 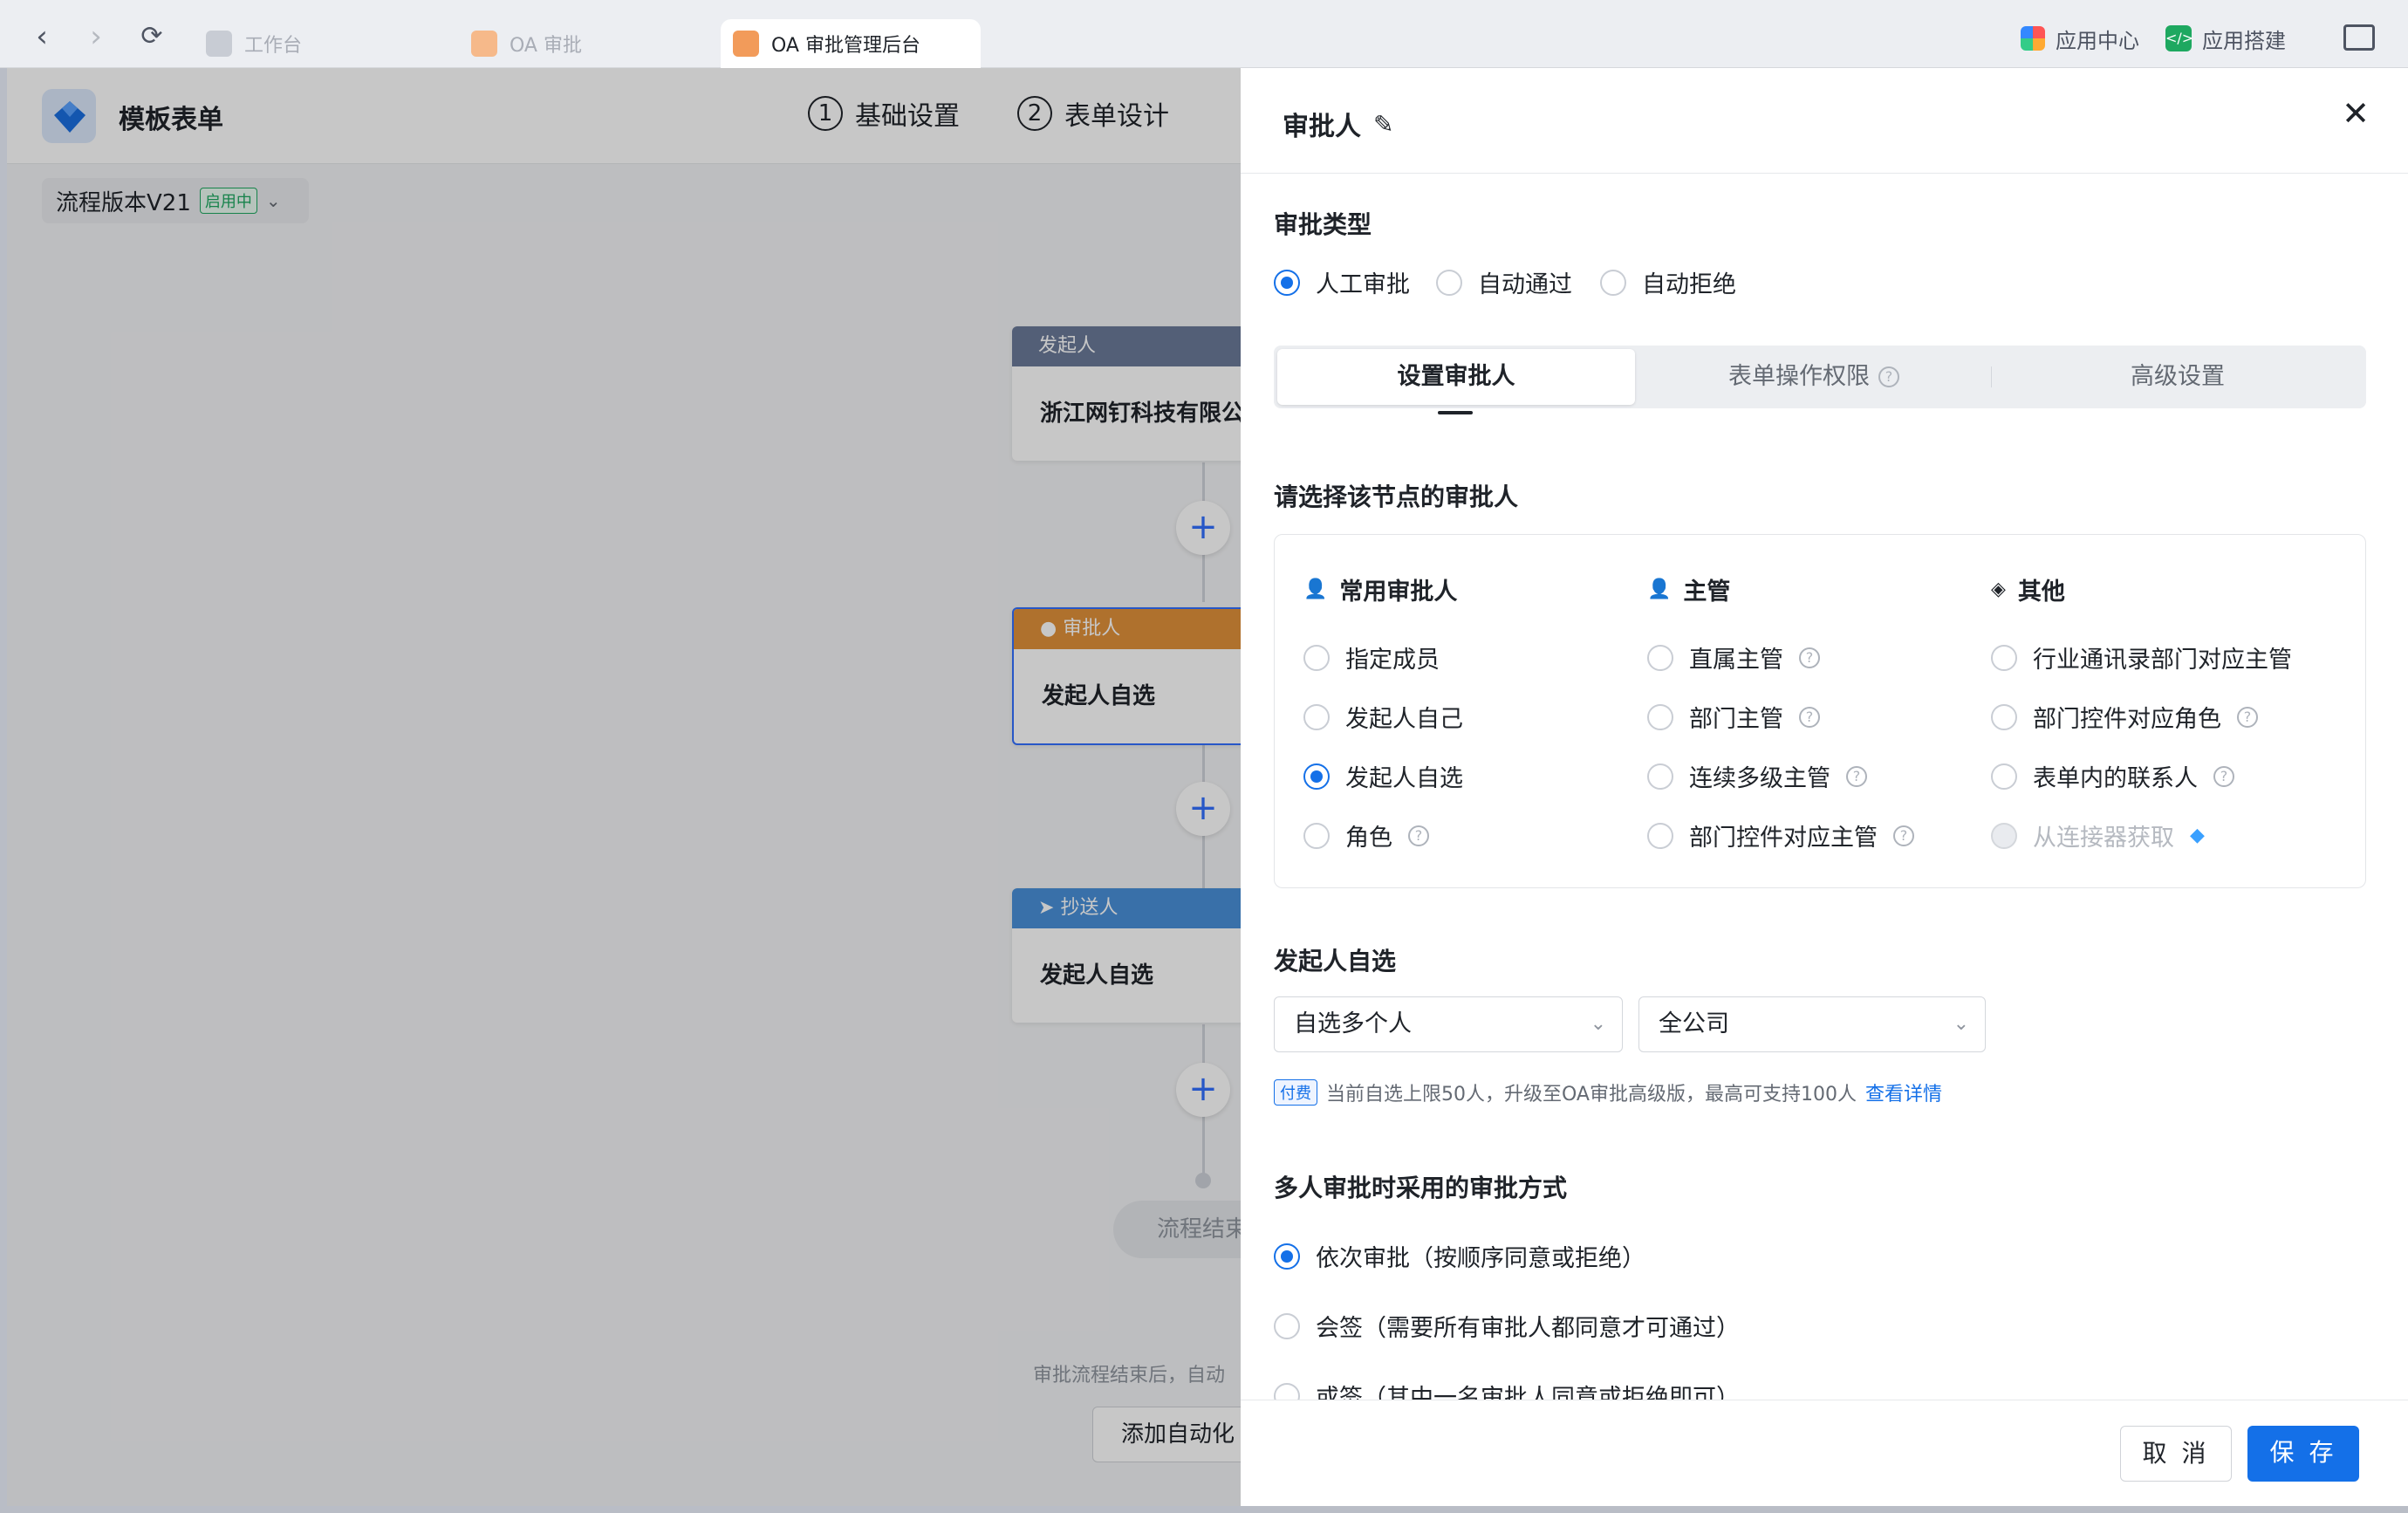 I want to click on oa-admin-icon, so click(x=746, y=44).